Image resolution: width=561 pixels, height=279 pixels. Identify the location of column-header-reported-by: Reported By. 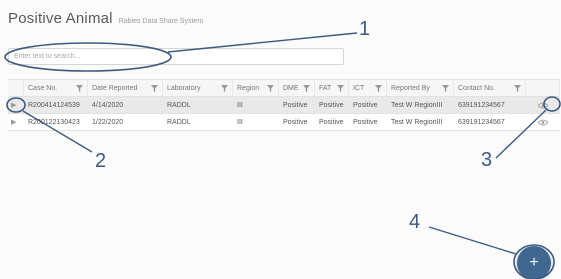
(420, 88).